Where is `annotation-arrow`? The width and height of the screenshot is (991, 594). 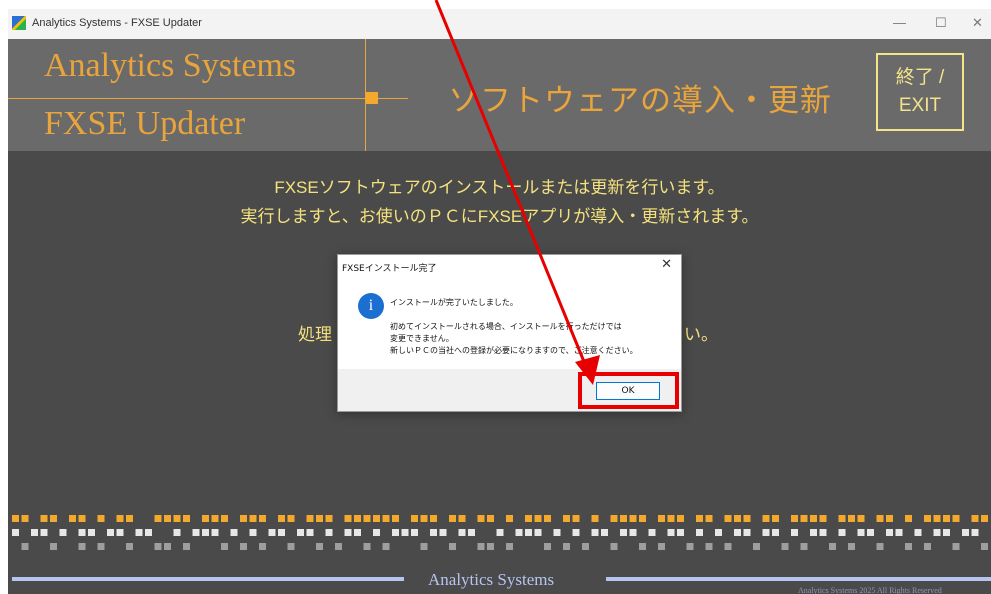 annotation-arrow is located at coordinates (517, 192).